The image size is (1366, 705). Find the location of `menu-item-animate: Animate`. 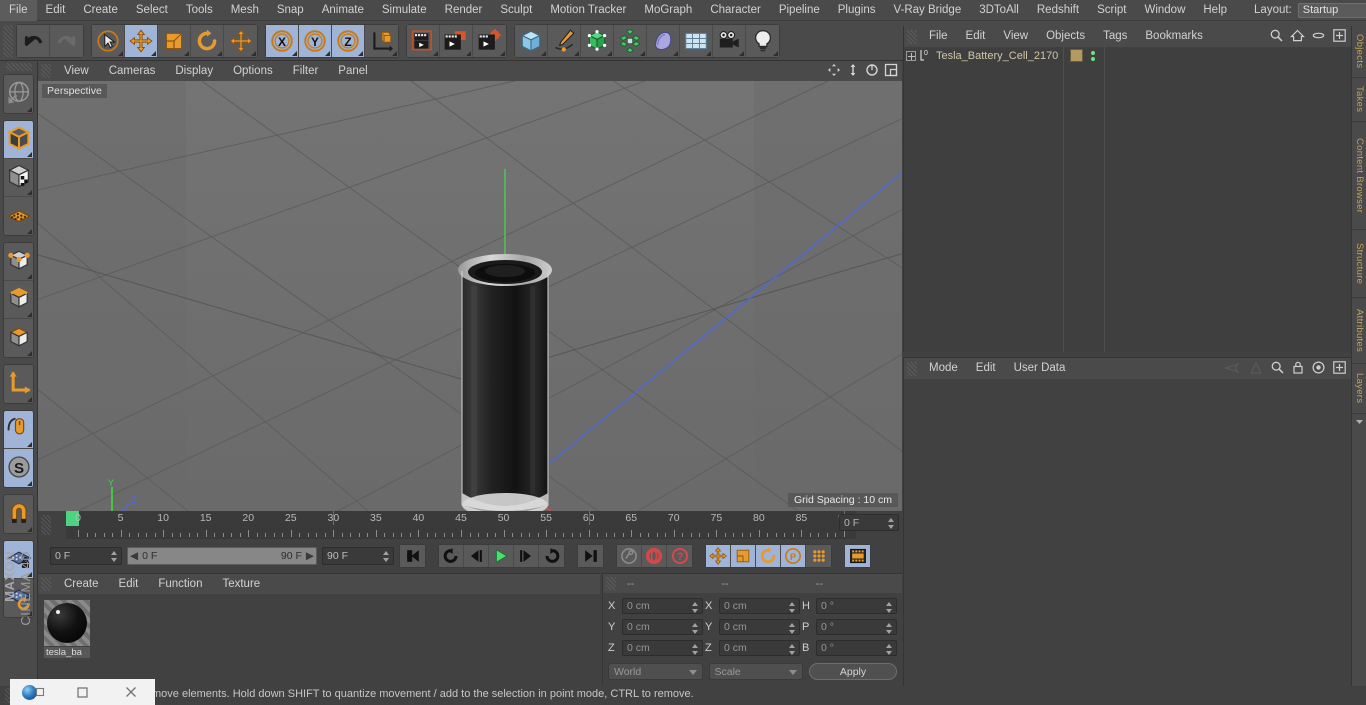

menu-item-animate: Animate is located at coordinates (343, 10).